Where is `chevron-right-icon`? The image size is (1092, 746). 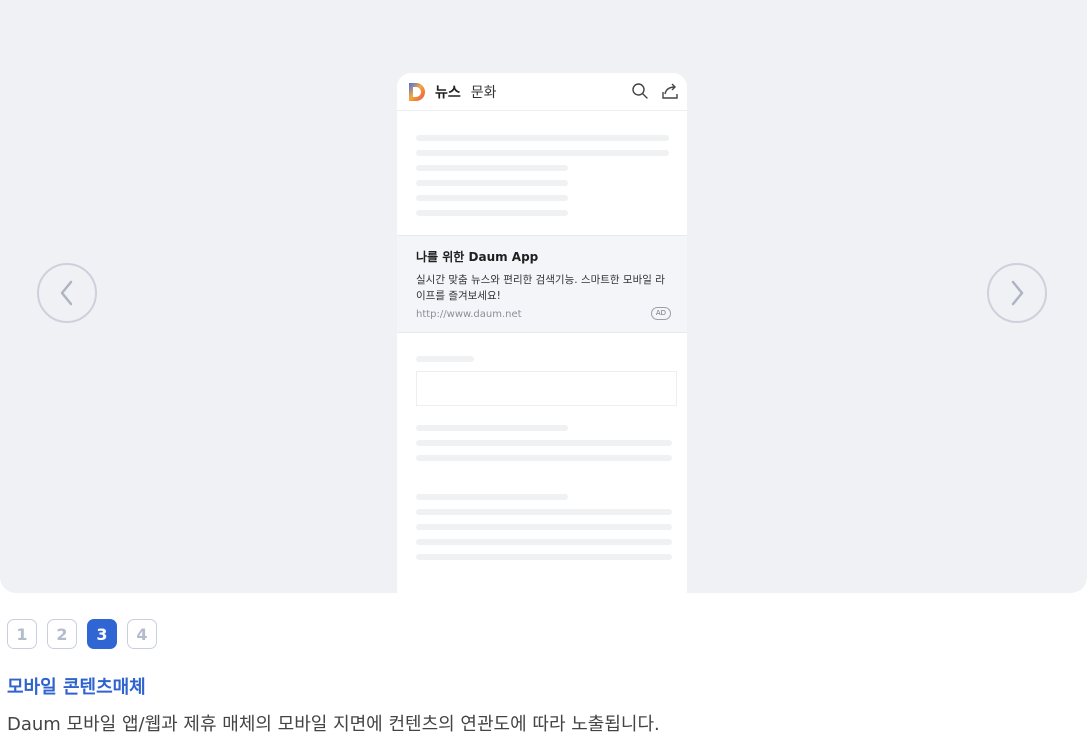 chevron-right-icon is located at coordinates (1017, 293).